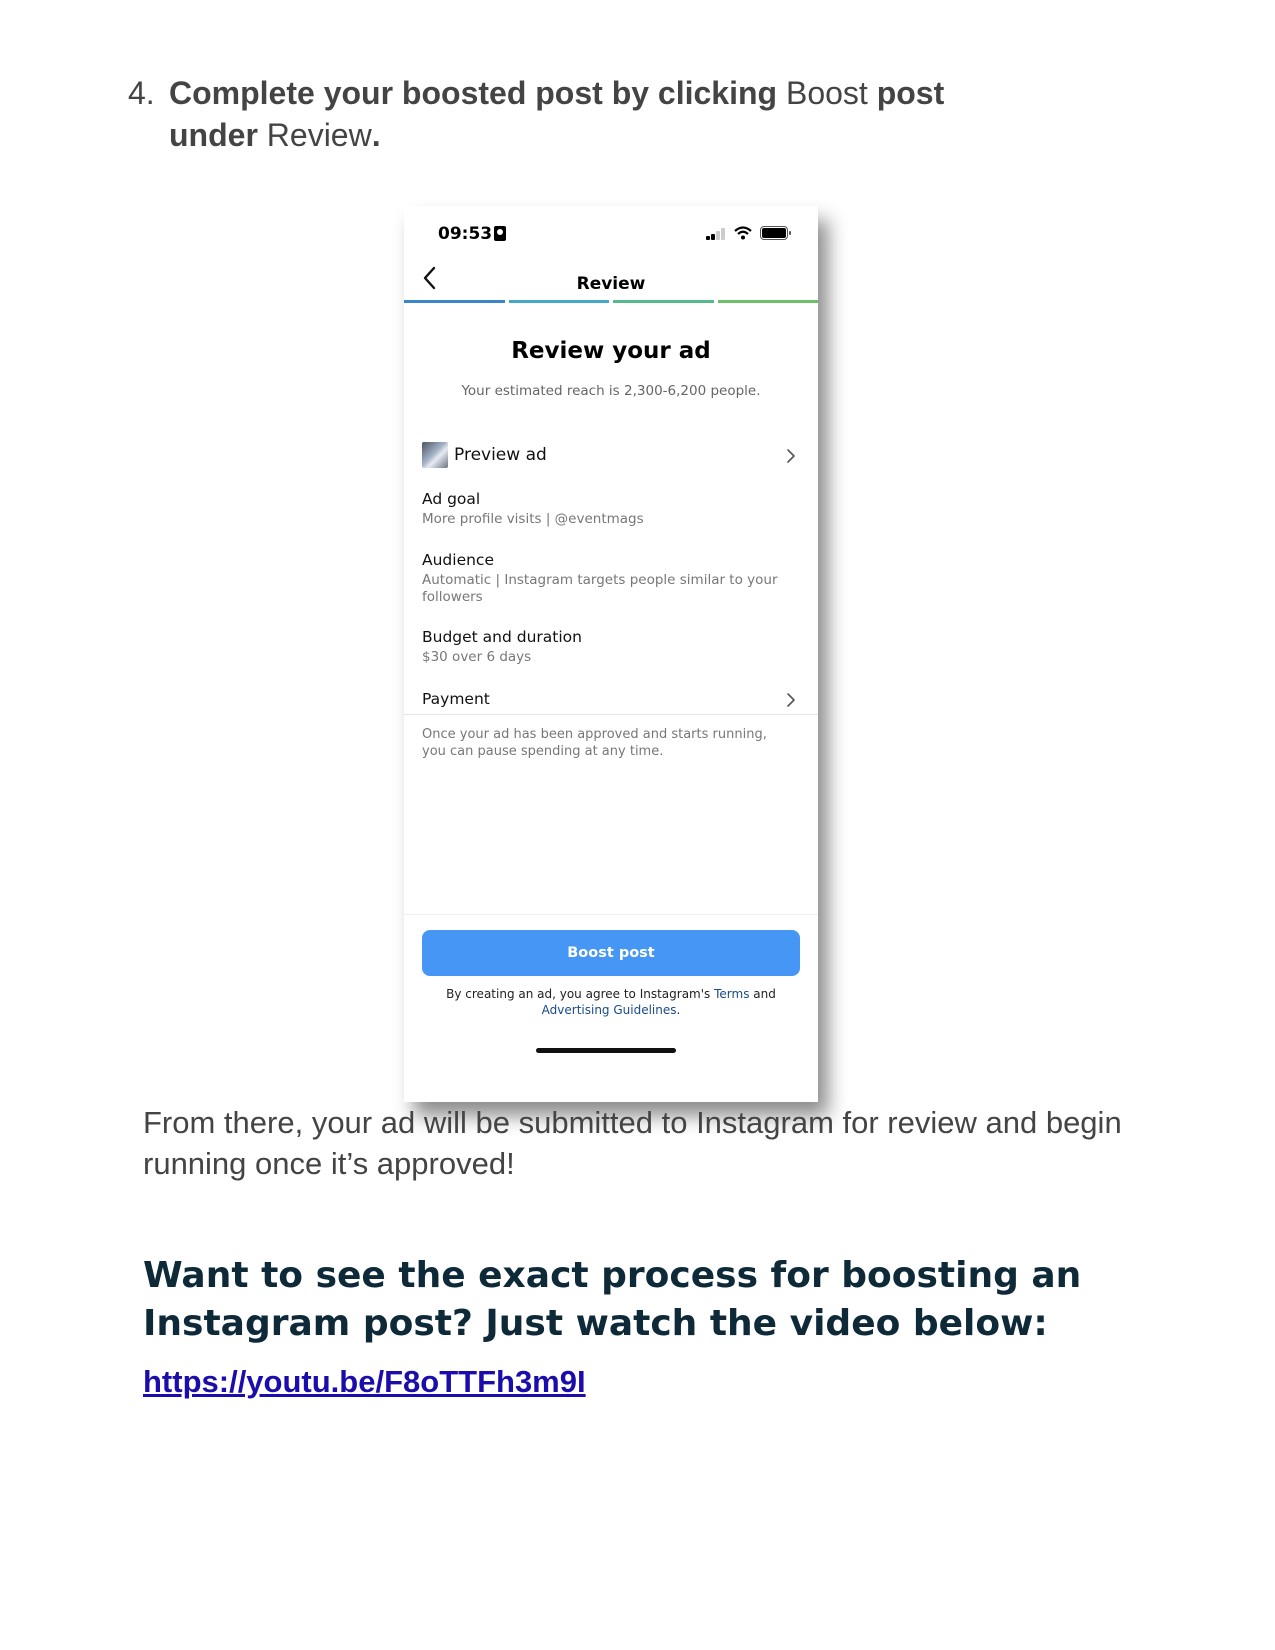 The width and height of the screenshot is (1275, 1650). Describe the element at coordinates (376, 135) in the screenshot. I see `step-text-part: .` at that location.